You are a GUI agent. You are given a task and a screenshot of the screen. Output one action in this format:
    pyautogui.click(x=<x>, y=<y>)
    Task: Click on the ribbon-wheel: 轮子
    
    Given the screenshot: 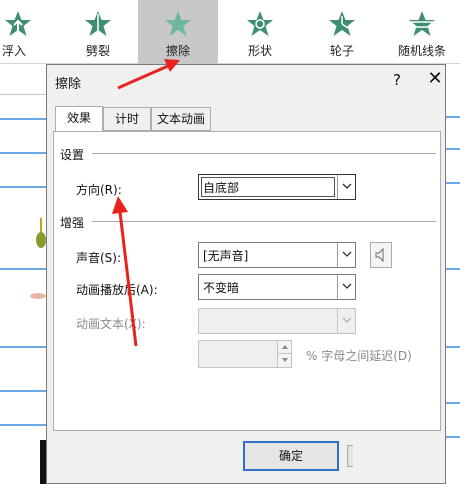 What is the action you would take?
    pyautogui.click(x=342, y=32)
    